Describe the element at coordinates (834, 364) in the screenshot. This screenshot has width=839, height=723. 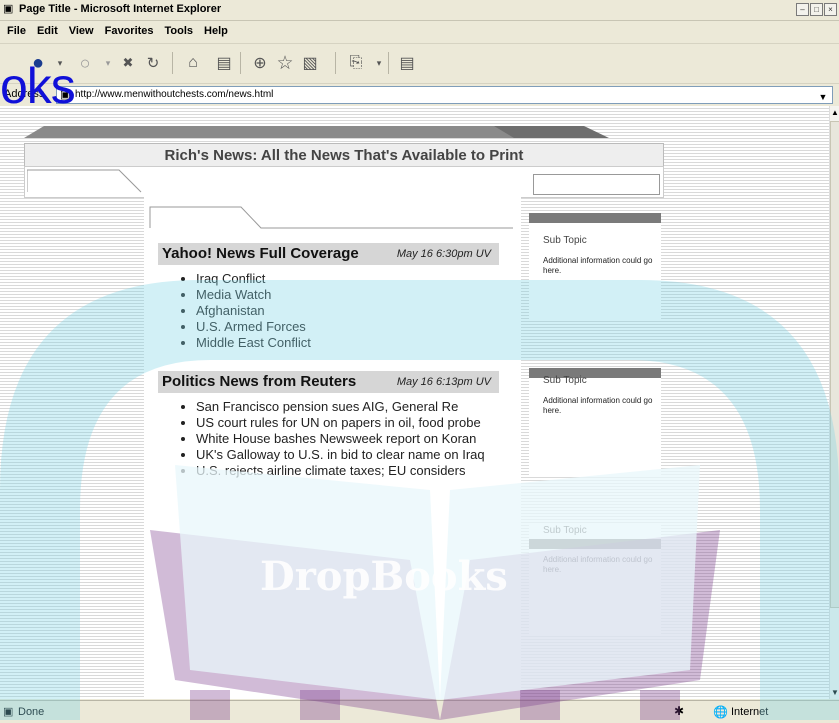
I see `scroll-thumb` at that location.